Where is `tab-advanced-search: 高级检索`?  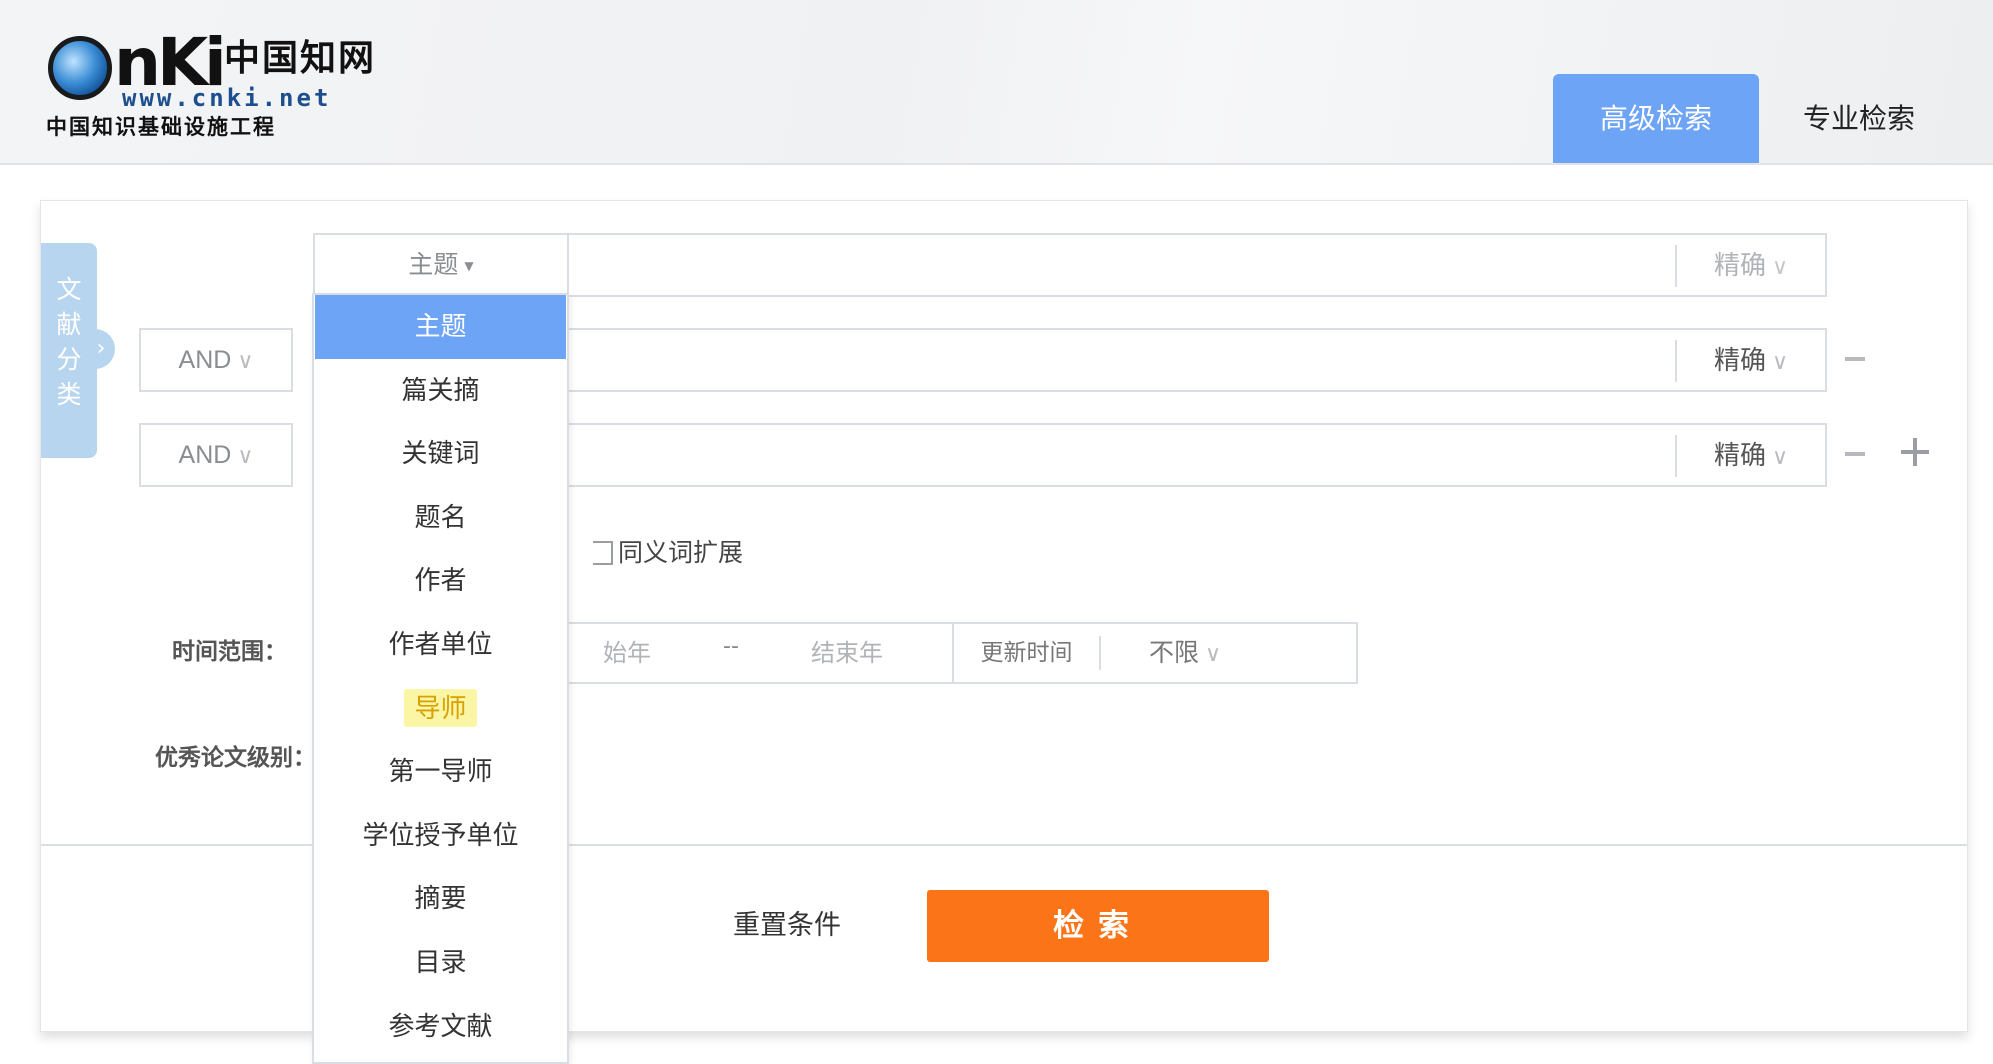
tab-advanced-search: 高级检索 is located at coordinates (1656, 118).